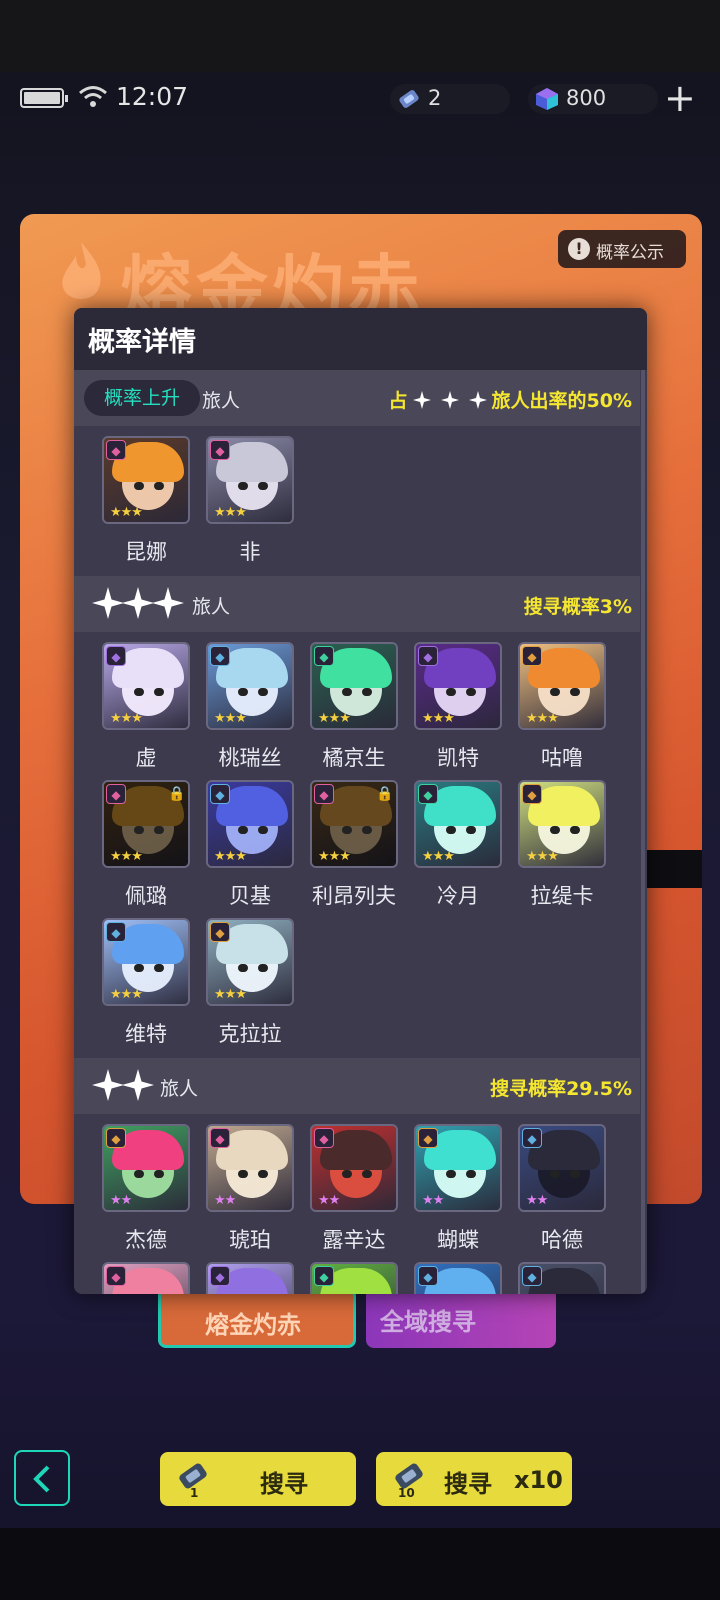  Describe the element at coordinates (250, 707) in the screenshot. I see `character-card: ◆ ★★★ 桃瑞丝` at that location.